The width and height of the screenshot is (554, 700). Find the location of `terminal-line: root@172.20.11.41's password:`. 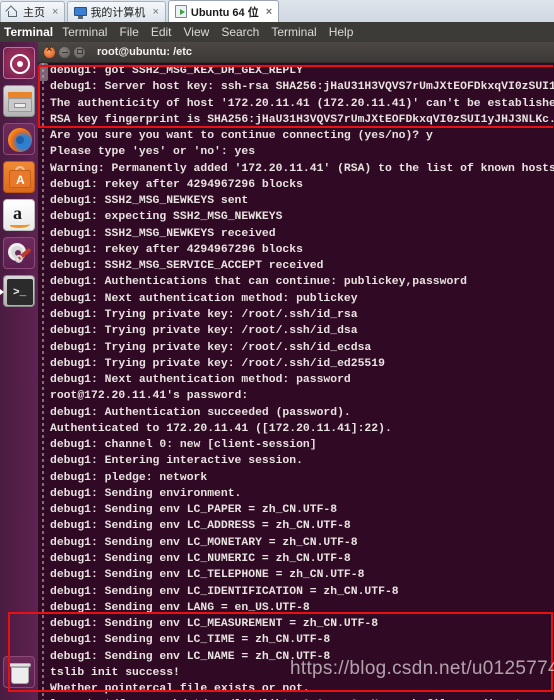

terminal-line: root@172.20.11.41's password: is located at coordinates (149, 396).